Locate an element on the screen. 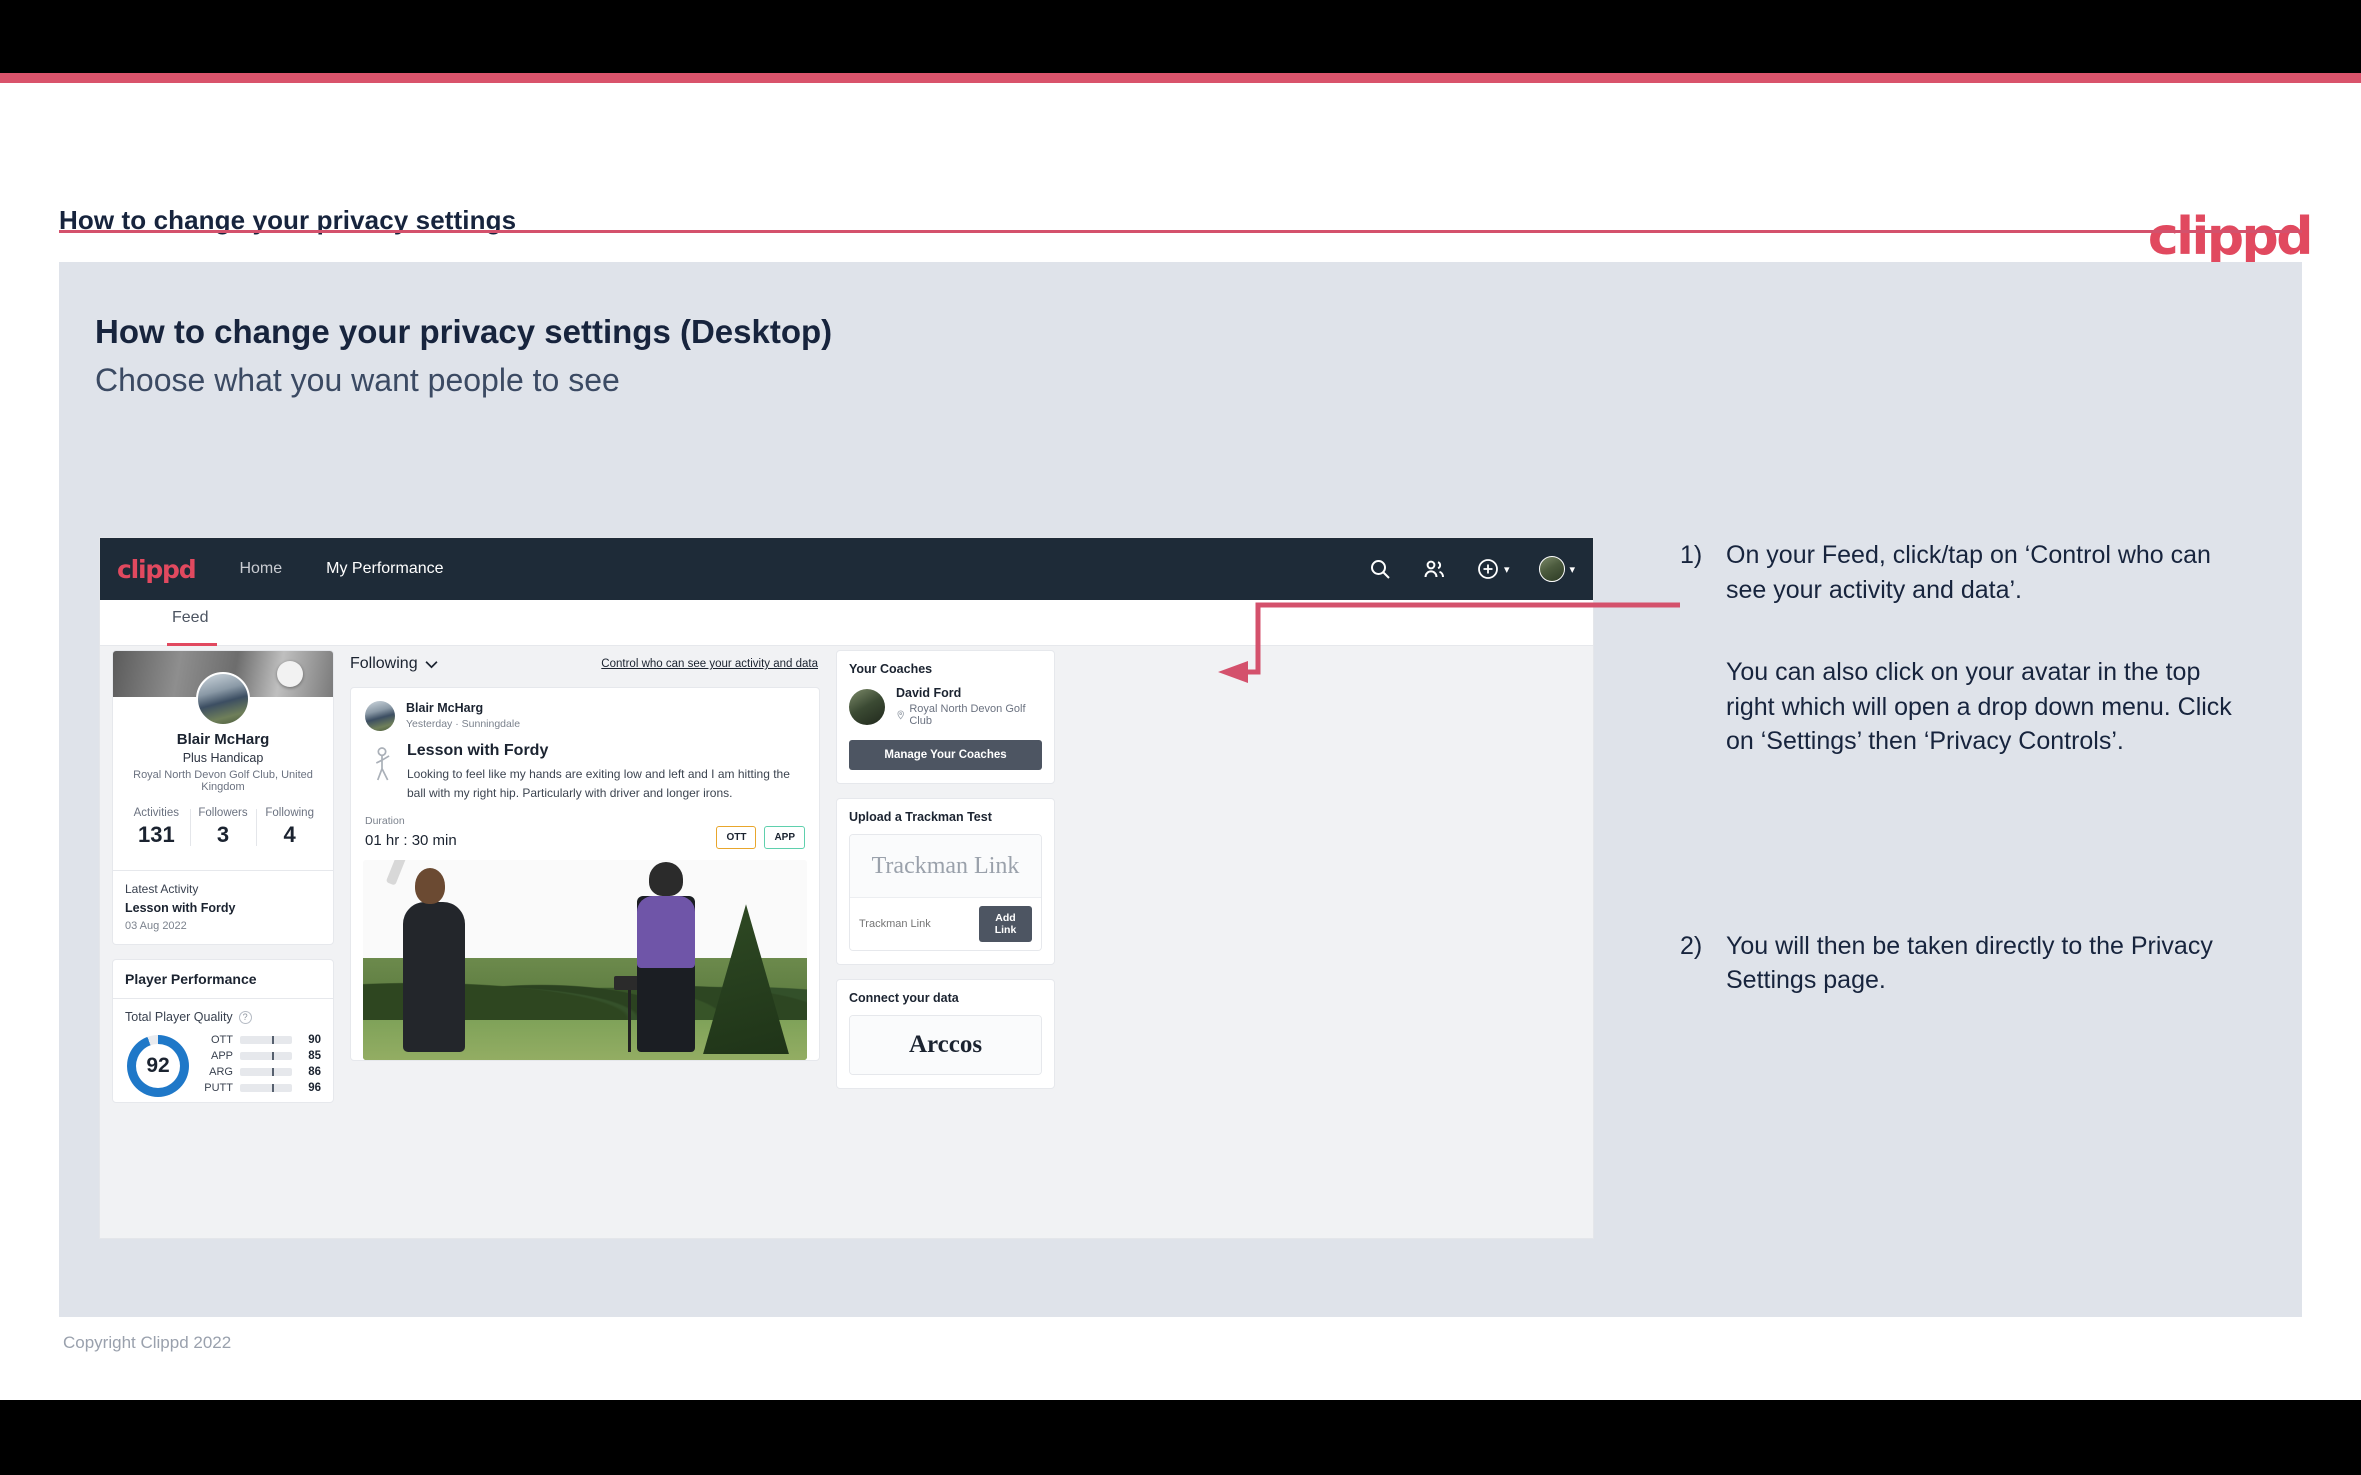 This screenshot has height=1475, width=2361. chevron-down-icon: ▾ is located at coordinates (1506, 569).